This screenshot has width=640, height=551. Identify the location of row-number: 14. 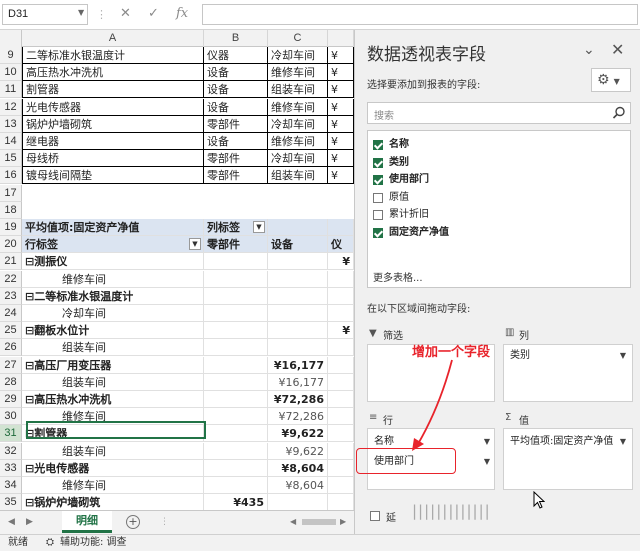
(11, 141).